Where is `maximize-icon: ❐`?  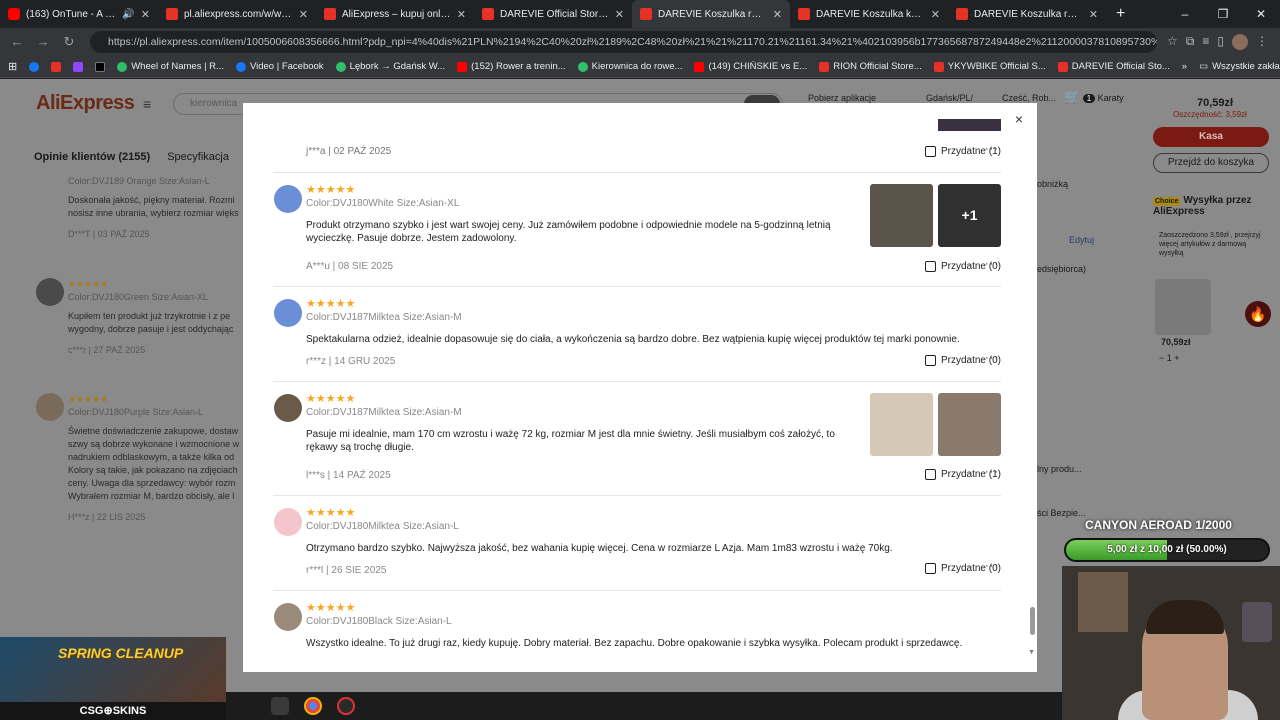
maximize-icon: ❐ is located at coordinates (1223, 14).